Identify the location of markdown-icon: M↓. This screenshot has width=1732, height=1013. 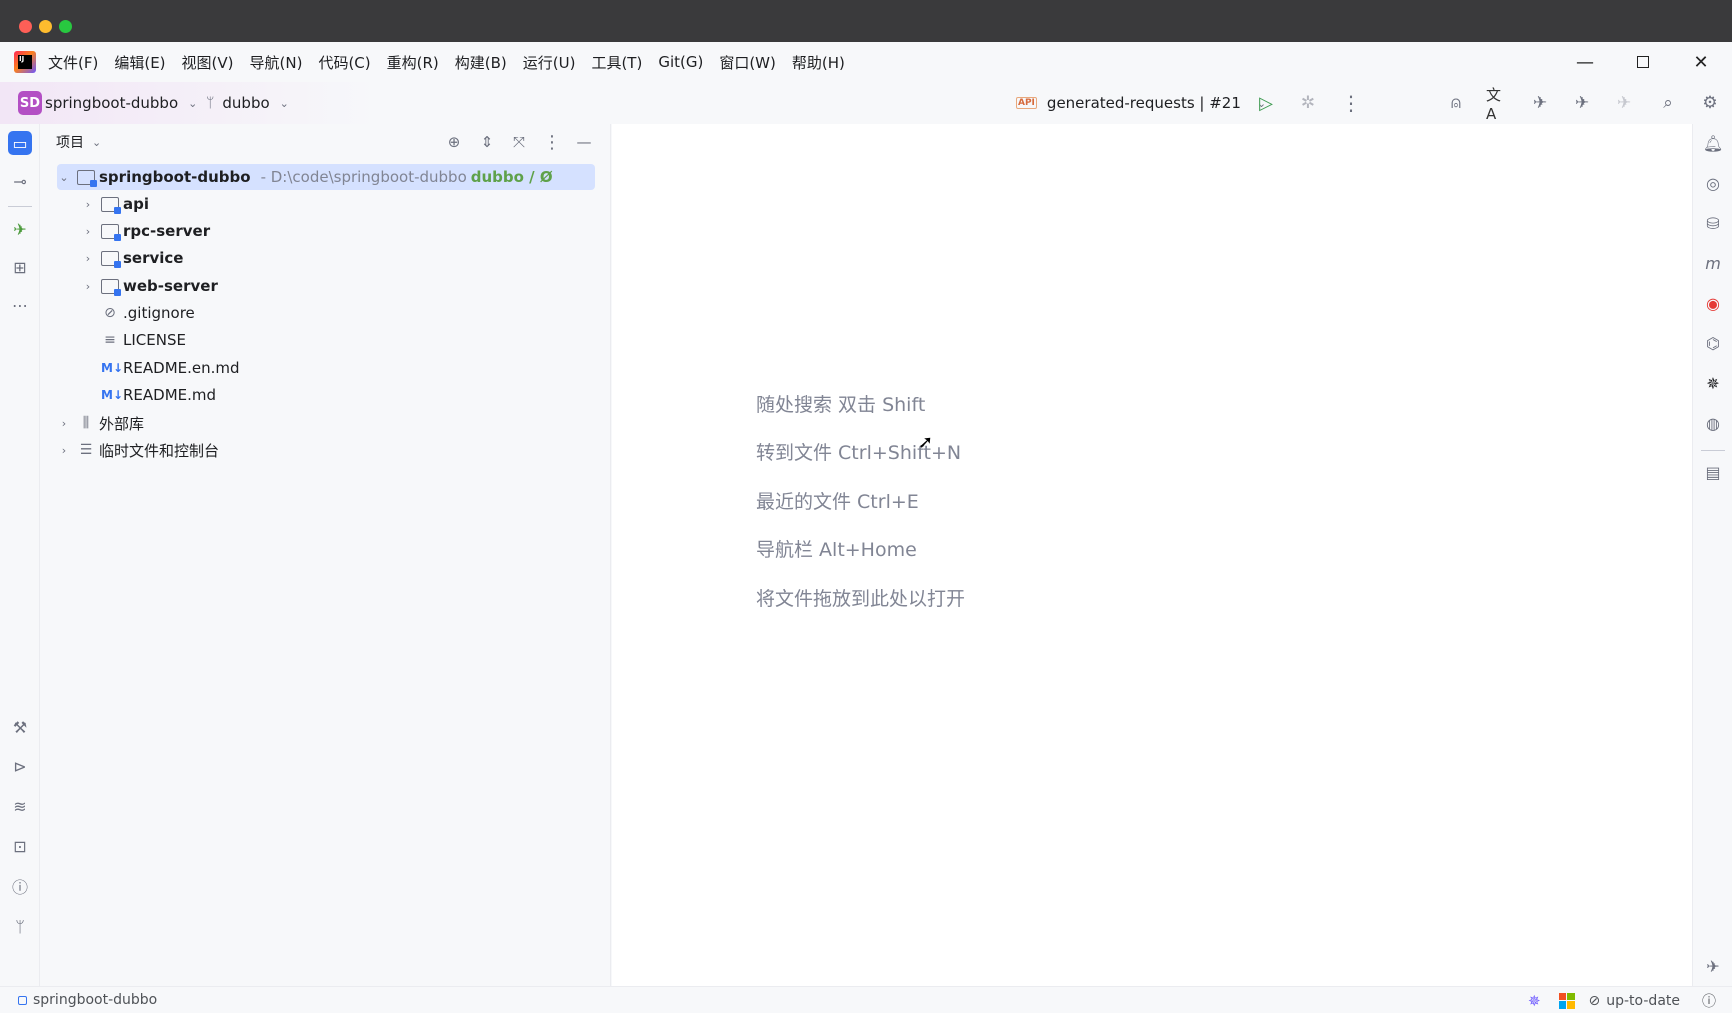
(112, 368).